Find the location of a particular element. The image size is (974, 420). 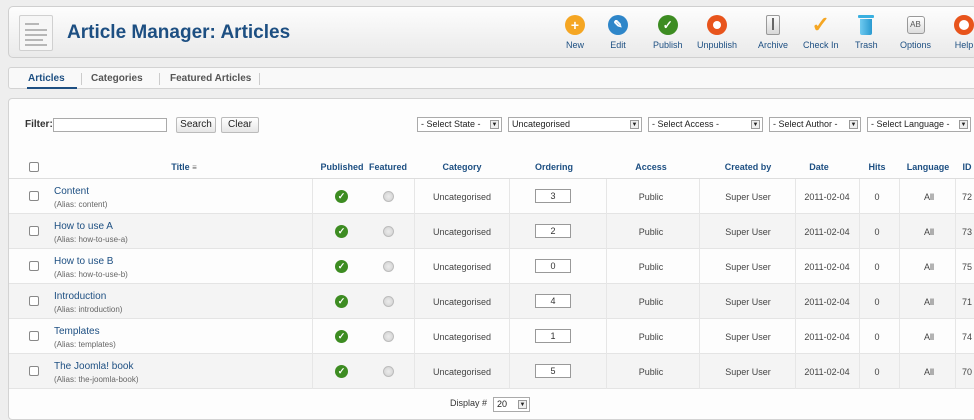

article-title-link: Content is located at coordinates (71, 191).